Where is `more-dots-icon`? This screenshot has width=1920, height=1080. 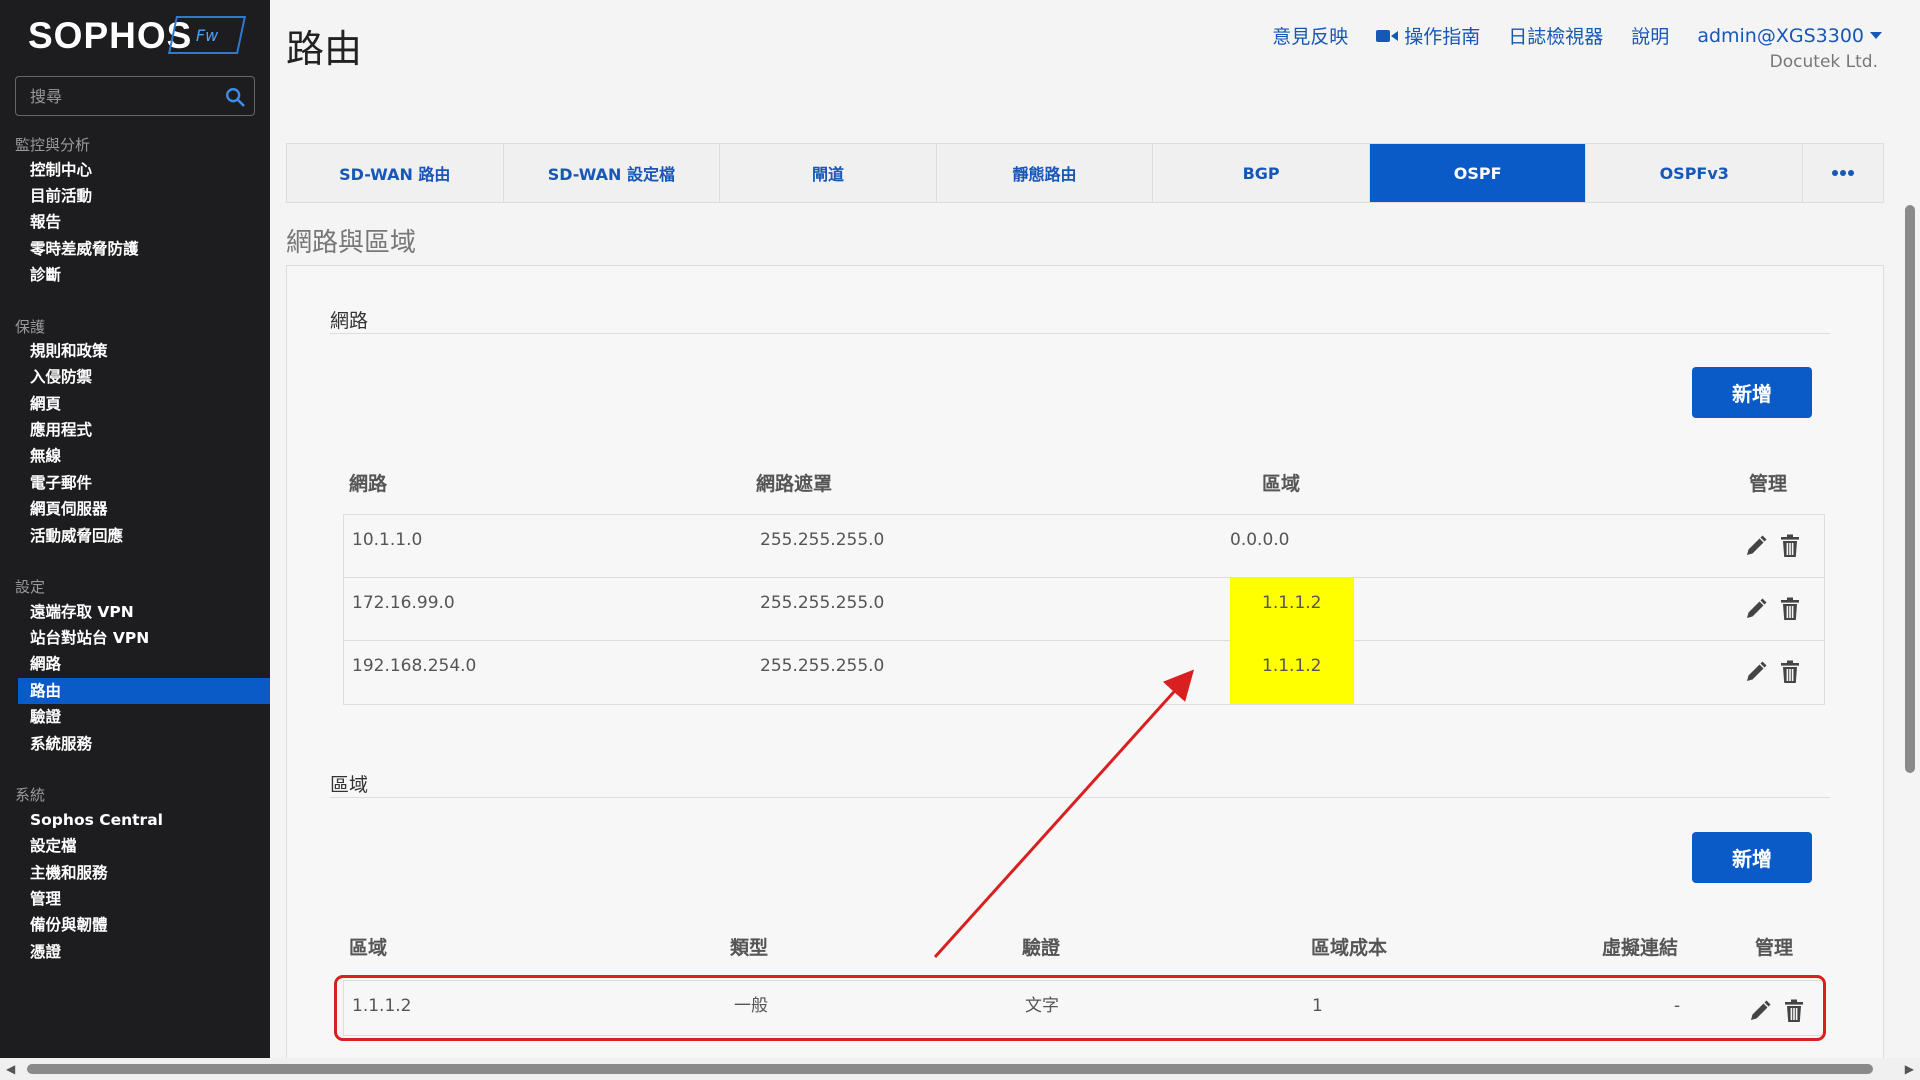
more-dots-icon is located at coordinates (1843, 173).